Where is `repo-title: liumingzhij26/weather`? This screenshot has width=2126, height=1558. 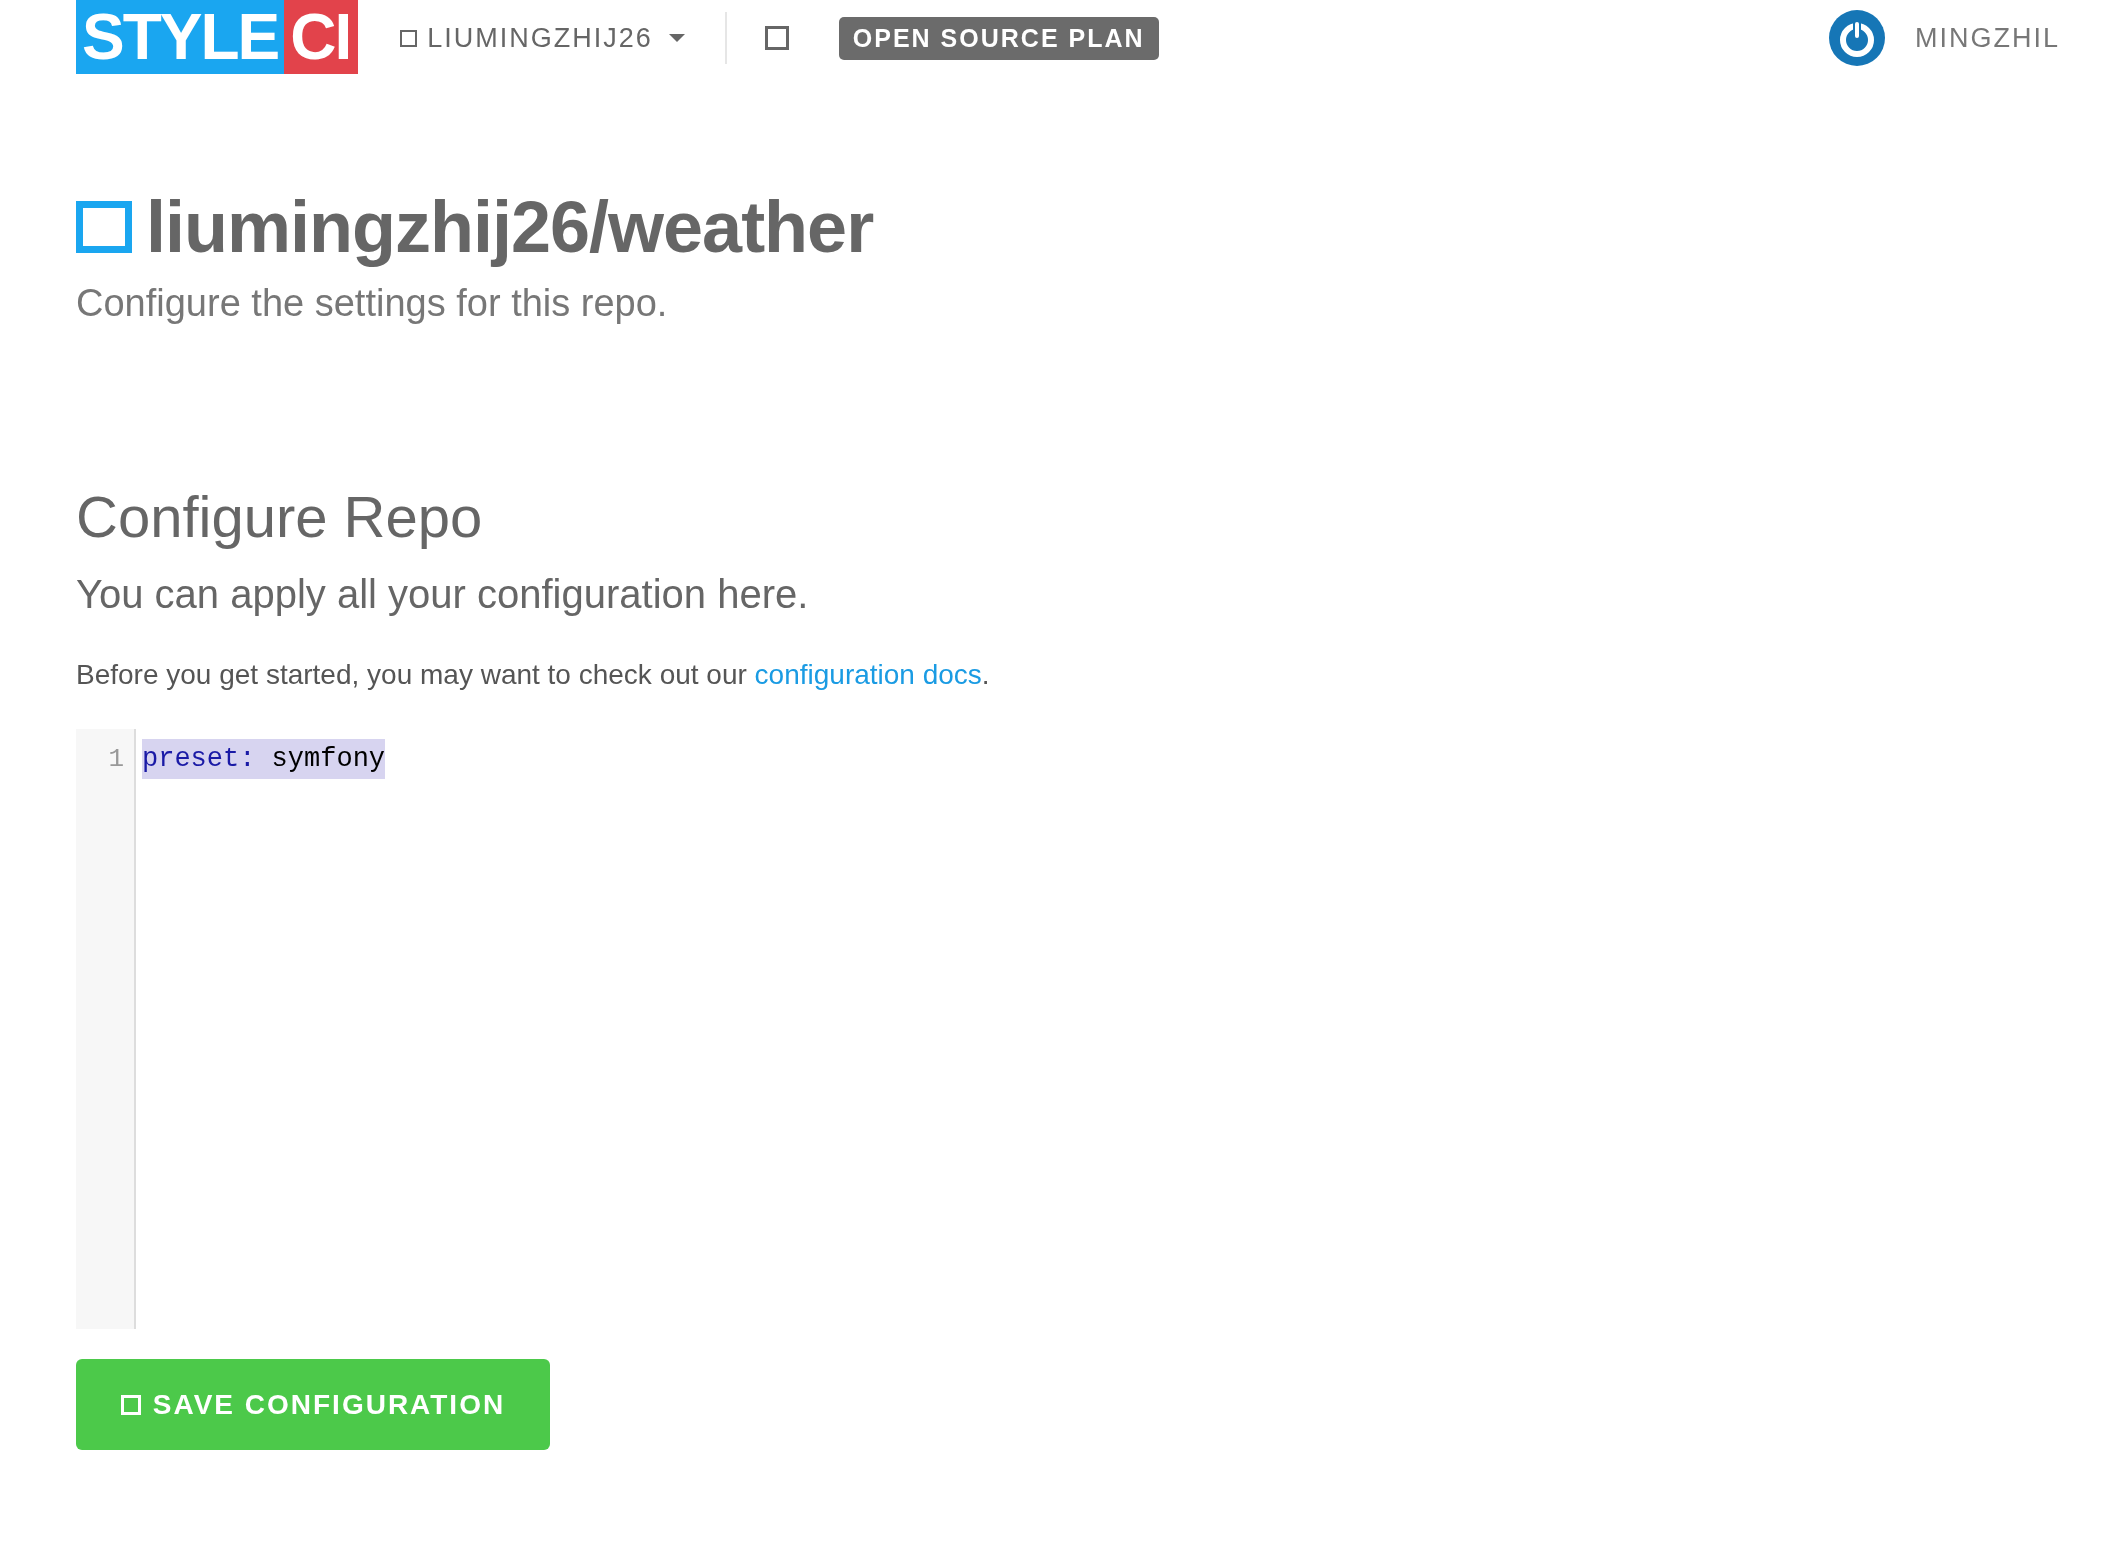
repo-title: liumingzhij26/weather is located at coordinates (510, 227).